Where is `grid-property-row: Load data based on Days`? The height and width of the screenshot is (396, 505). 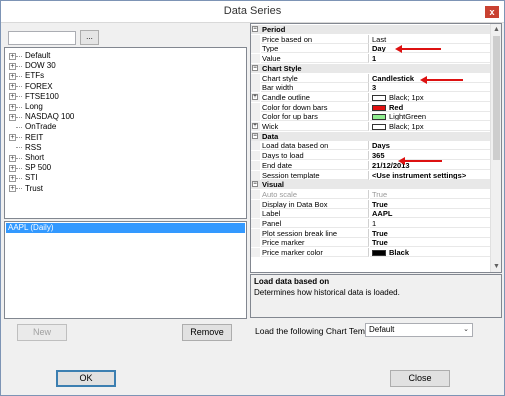
grid-property-row: Load data based on Days is located at coordinates (371, 146).